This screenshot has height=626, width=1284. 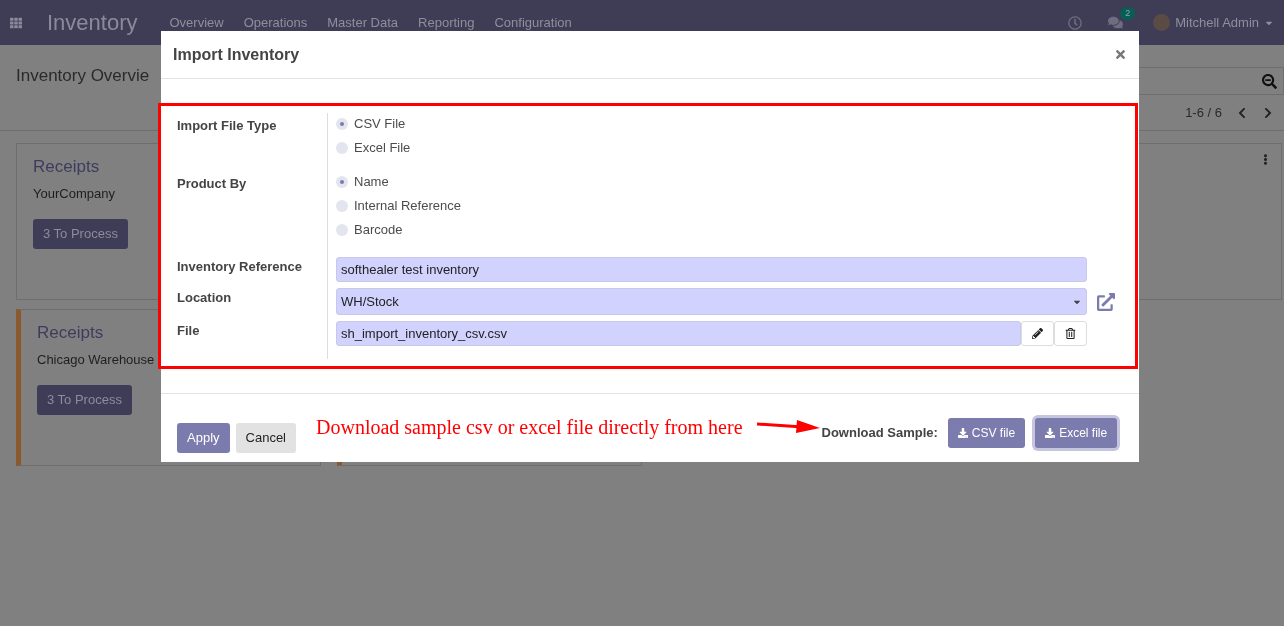 What do you see at coordinates (1224, 22) in the screenshot?
I see `user-menu: Mitchell Admin` at bounding box center [1224, 22].